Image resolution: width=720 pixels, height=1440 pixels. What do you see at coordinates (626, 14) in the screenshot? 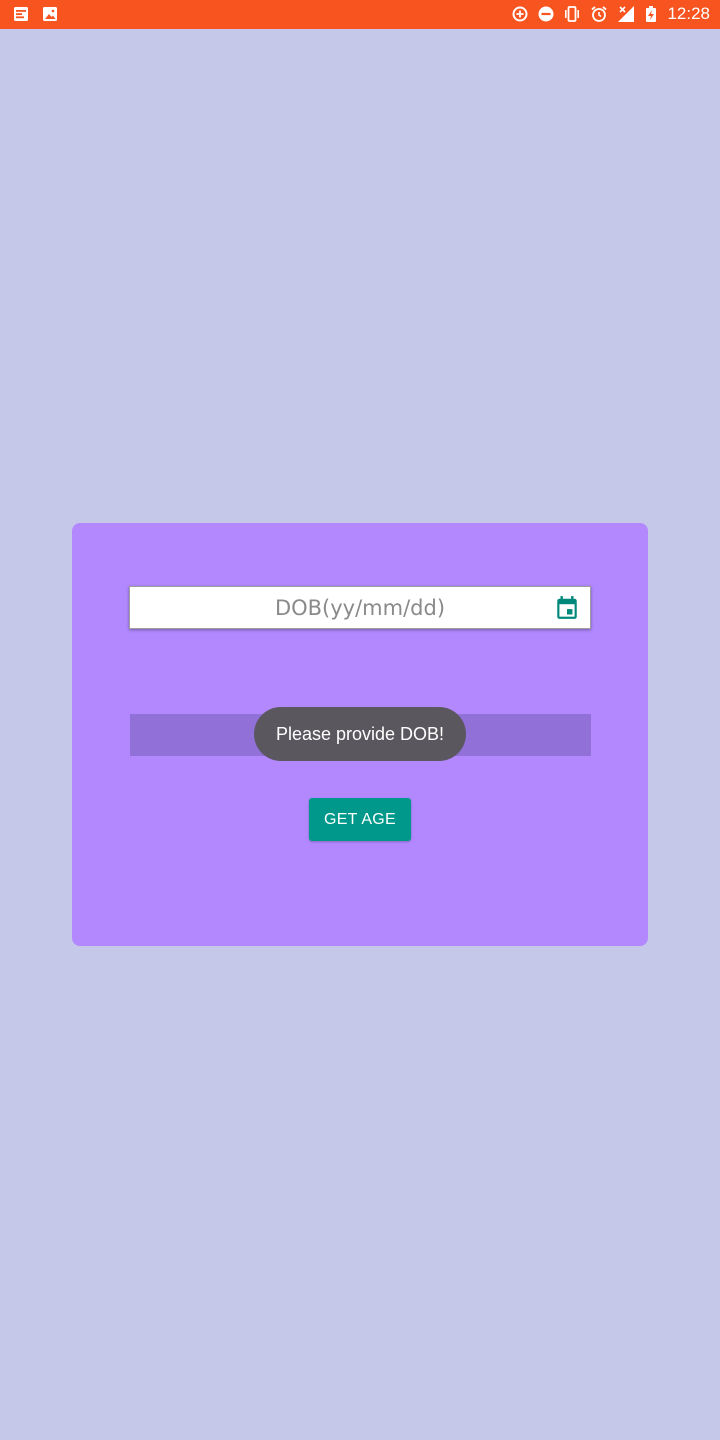
I see `no-signal-icon` at bounding box center [626, 14].